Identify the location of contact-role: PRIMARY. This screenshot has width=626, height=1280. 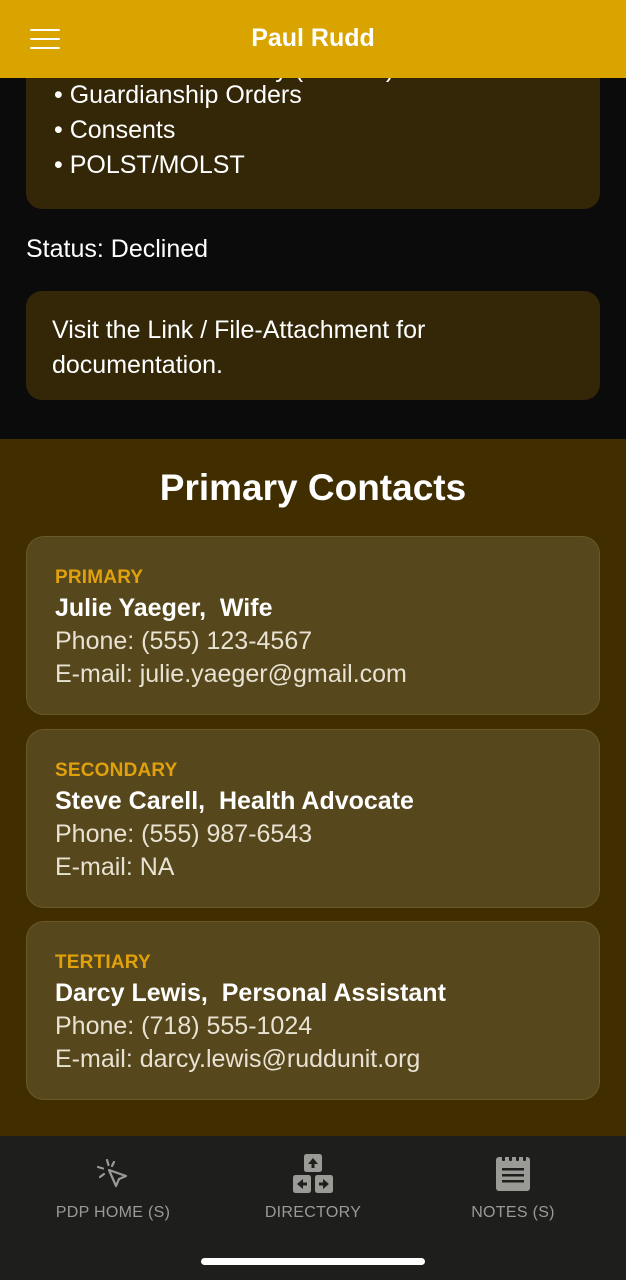
(99, 577).